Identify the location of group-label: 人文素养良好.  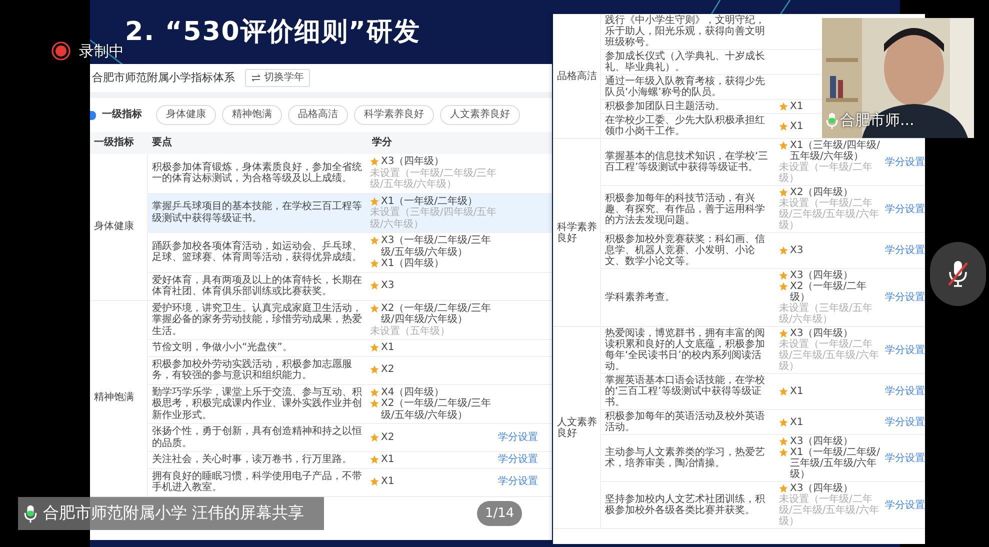
(577, 427).